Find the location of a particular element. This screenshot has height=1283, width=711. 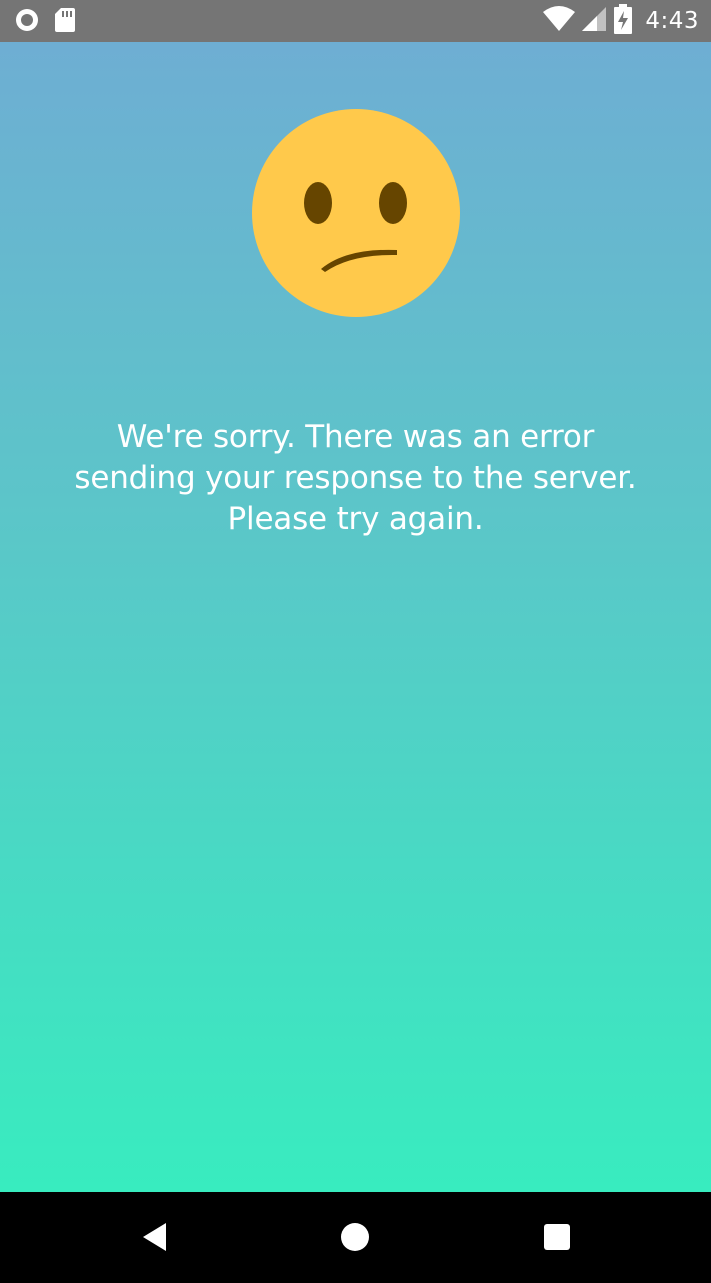

home-button is located at coordinates (355, 1237).